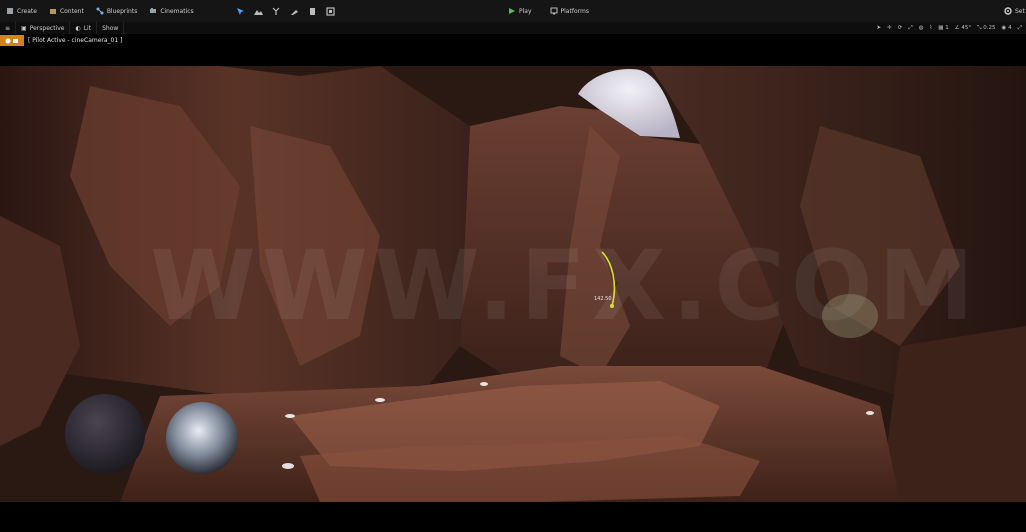 The height and width of the screenshot is (532, 1026). I want to click on translate-icon: ✛, so click(889, 28).